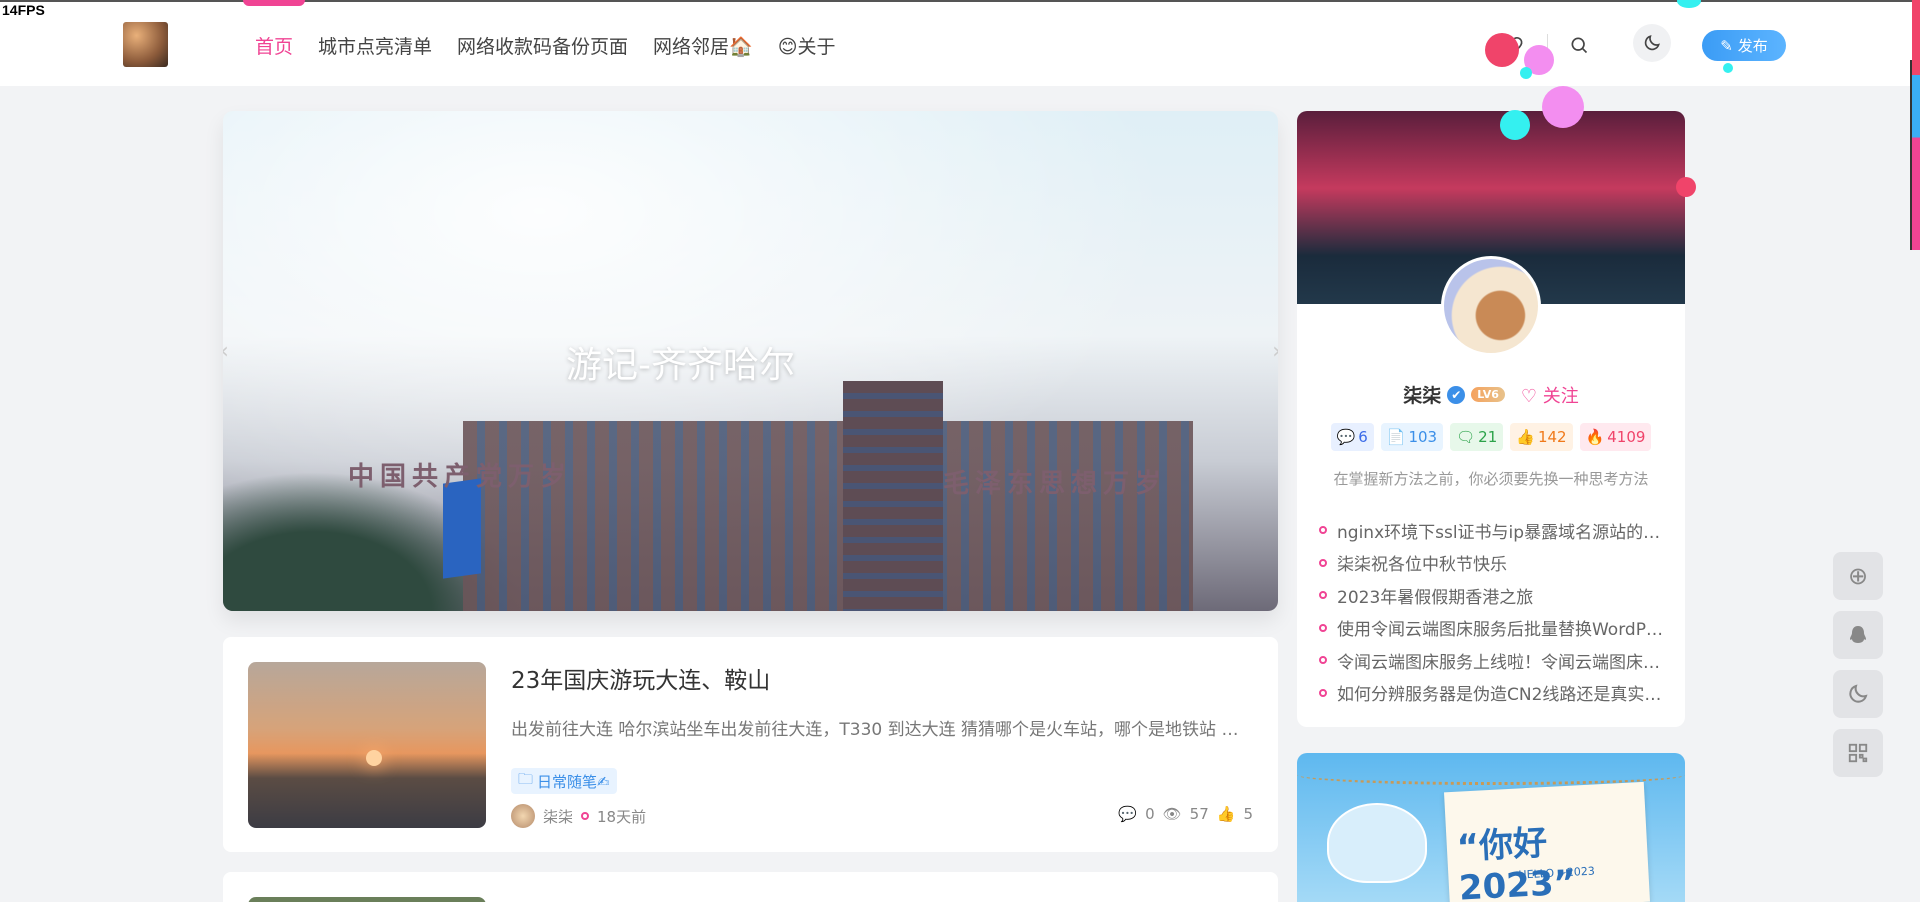 This screenshot has height=902, width=1920. Describe the element at coordinates (893, 496) in the screenshot. I see `banner-tower` at that location.